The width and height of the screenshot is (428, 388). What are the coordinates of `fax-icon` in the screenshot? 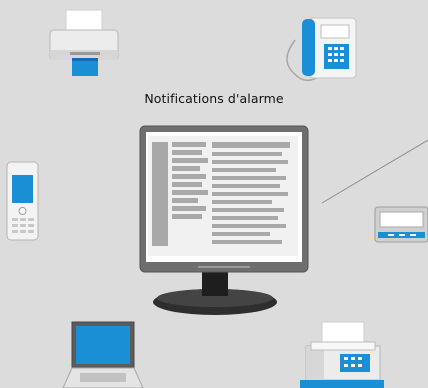 It's located at (342, 354).